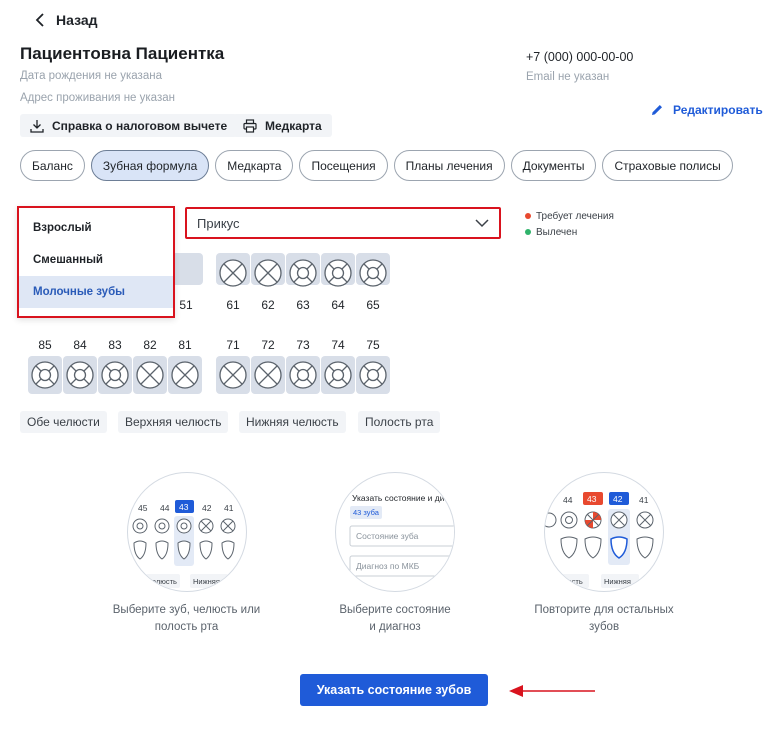  I want to click on printer-icon, so click(250, 125).